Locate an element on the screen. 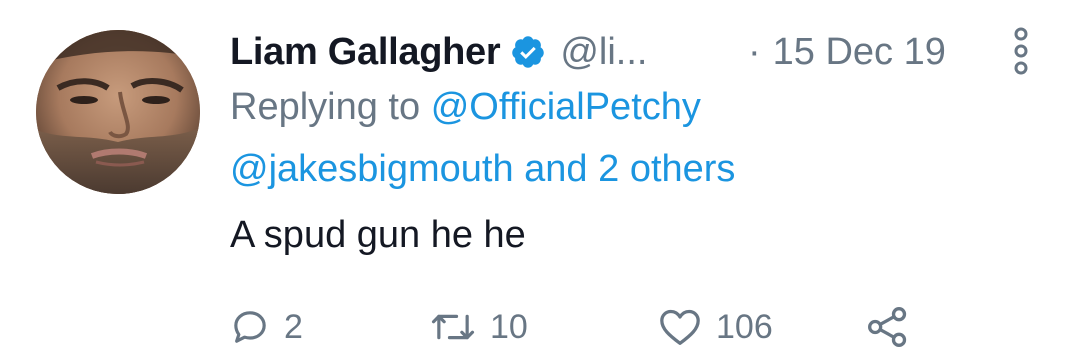 The height and width of the screenshot is (360, 1080). like-button: 106 is located at coordinates (715, 327).